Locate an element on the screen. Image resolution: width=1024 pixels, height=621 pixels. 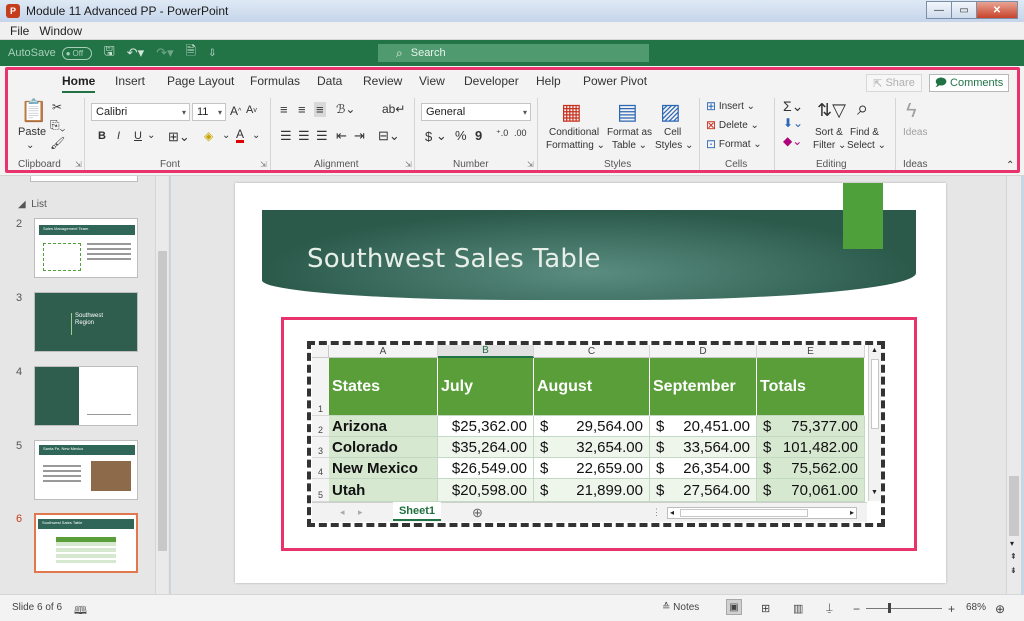
september-cell: $26,354.00 is located at coordinates (703, 468).